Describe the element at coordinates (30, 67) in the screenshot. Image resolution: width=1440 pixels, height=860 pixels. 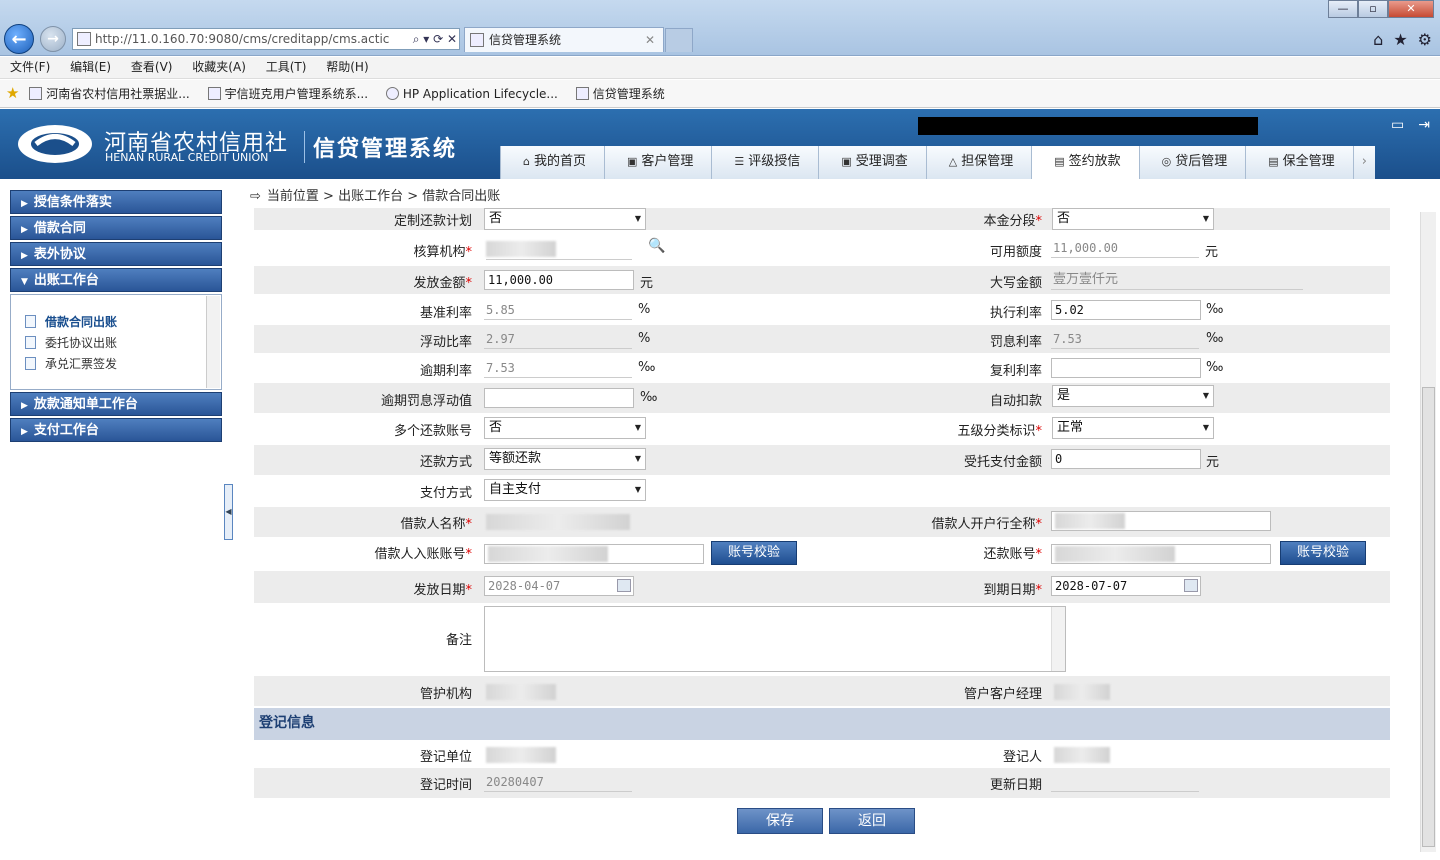
I see `menu-file: 文件(F)` at that location.